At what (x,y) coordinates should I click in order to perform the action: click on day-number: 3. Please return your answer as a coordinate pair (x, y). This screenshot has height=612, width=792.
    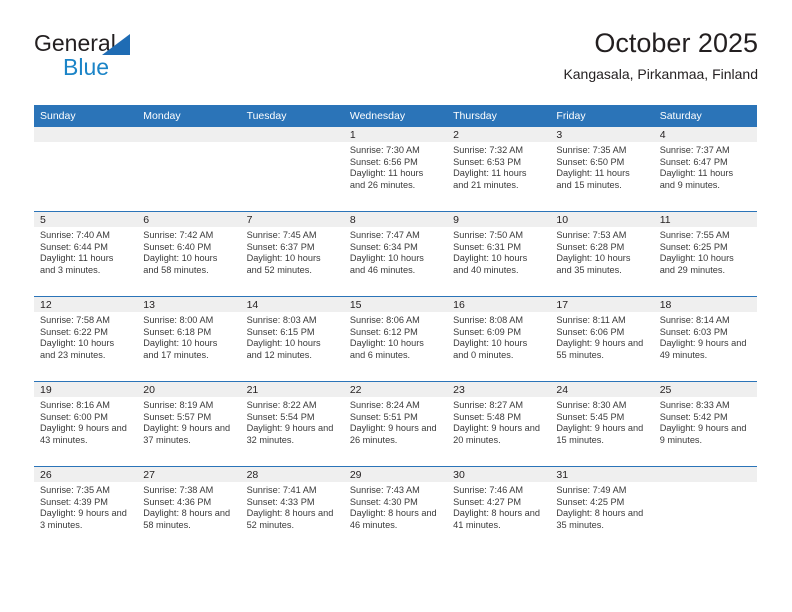
    Looking at the image, I should click on (602, 134).